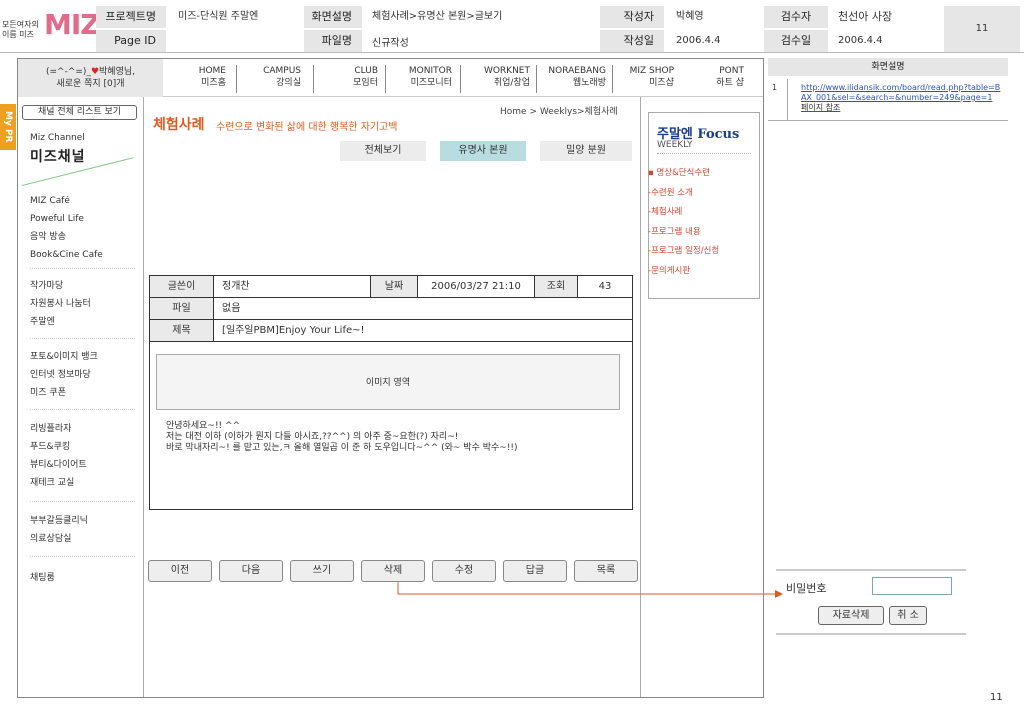 The width and height of the screenshot is (1024, 707). I want to click on project-label: 프로젝트명, so click(131, 17).